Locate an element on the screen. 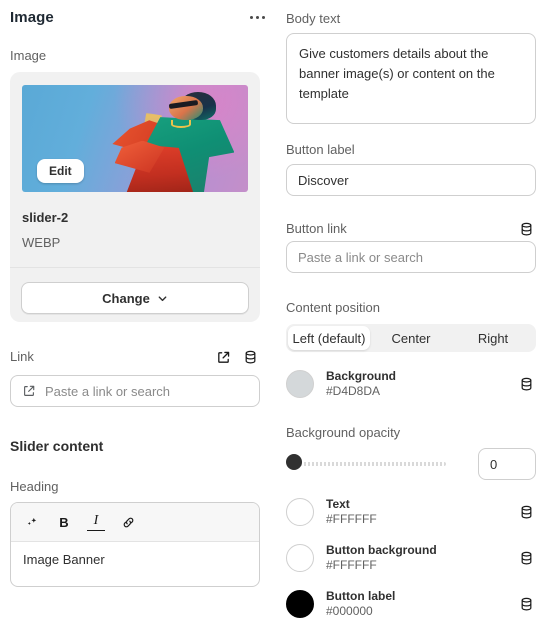  color-row-background: Background #D4D8DA is located at coordinates (411, 384).